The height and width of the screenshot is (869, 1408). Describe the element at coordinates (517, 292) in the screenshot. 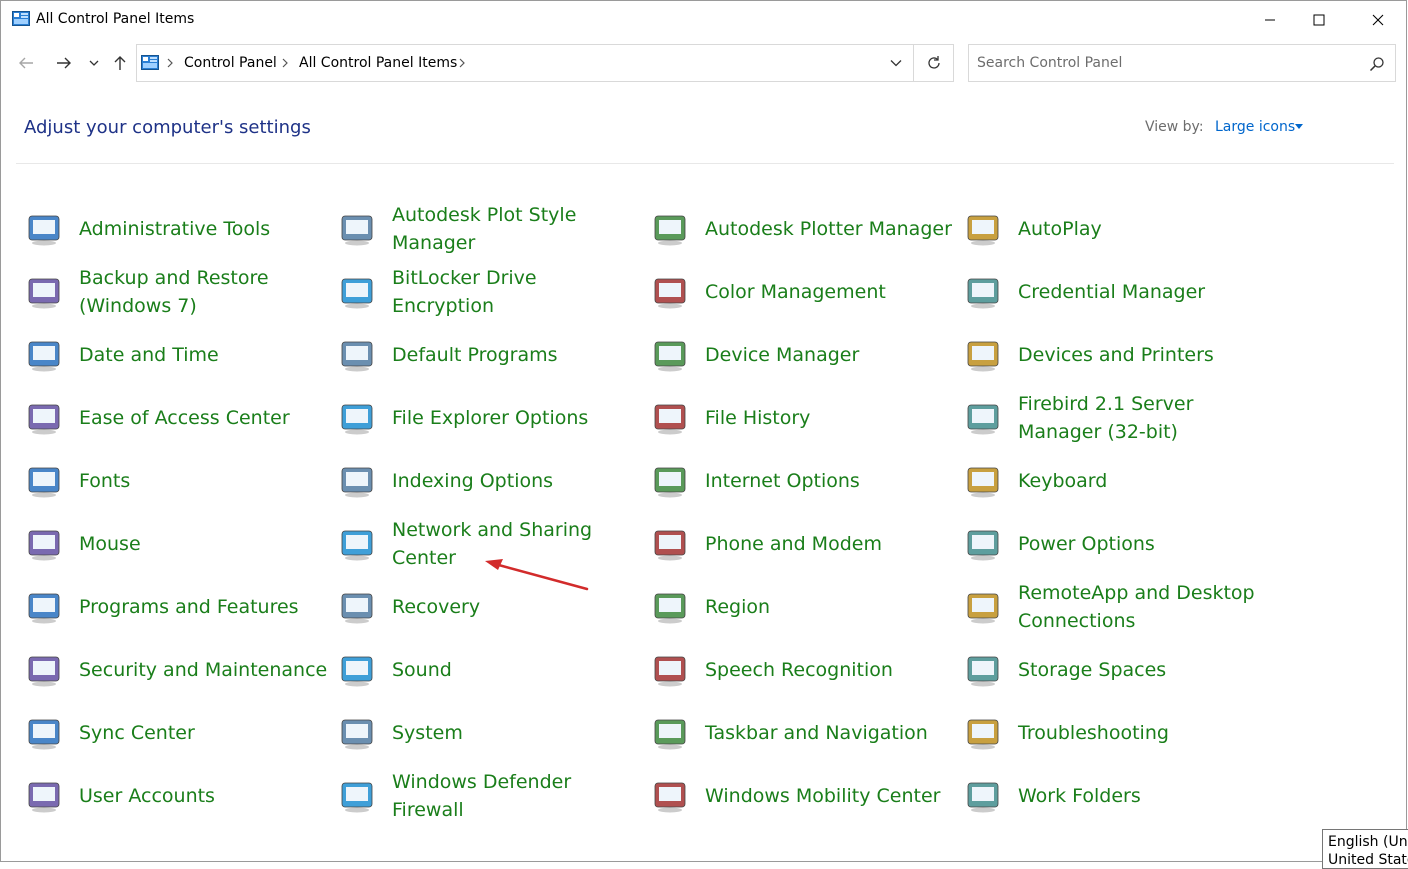

I see `control-panel-item-label: BitLocker Drive Encryption` at that location.